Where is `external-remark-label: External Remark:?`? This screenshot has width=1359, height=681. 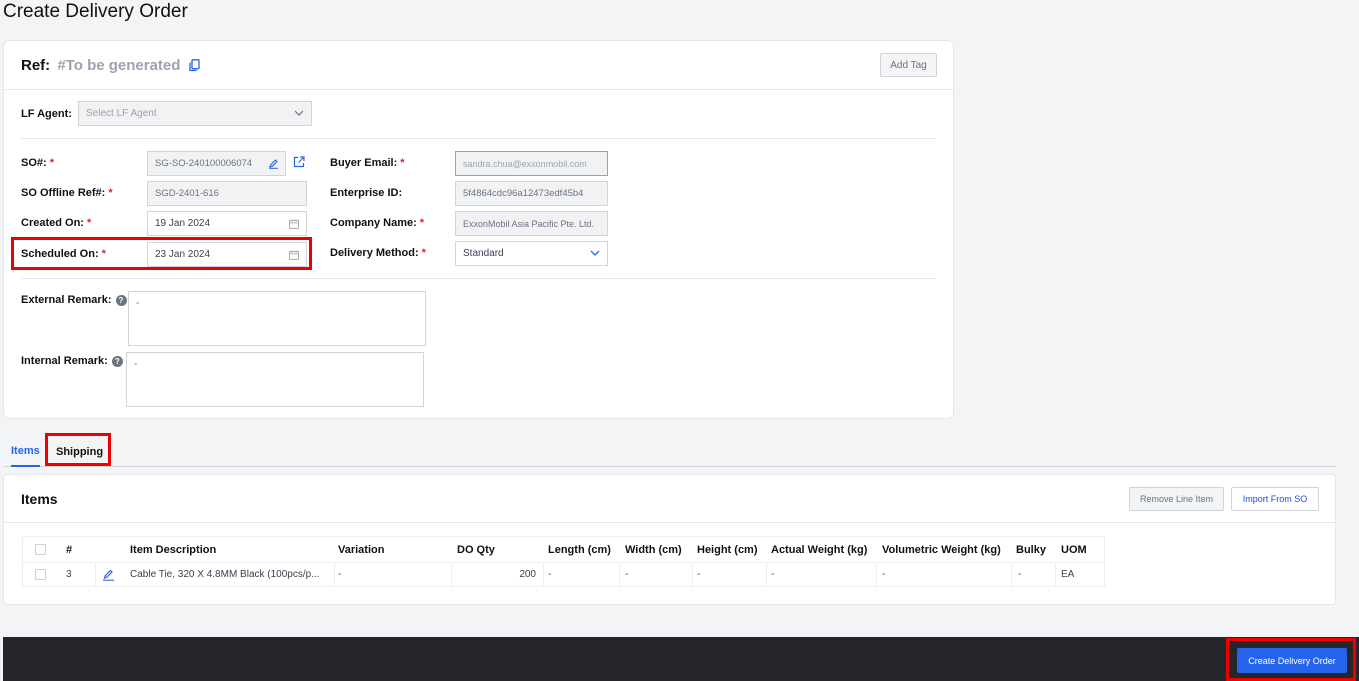
external-remark-label: External Remark:? is located at coordinates (74, 300).